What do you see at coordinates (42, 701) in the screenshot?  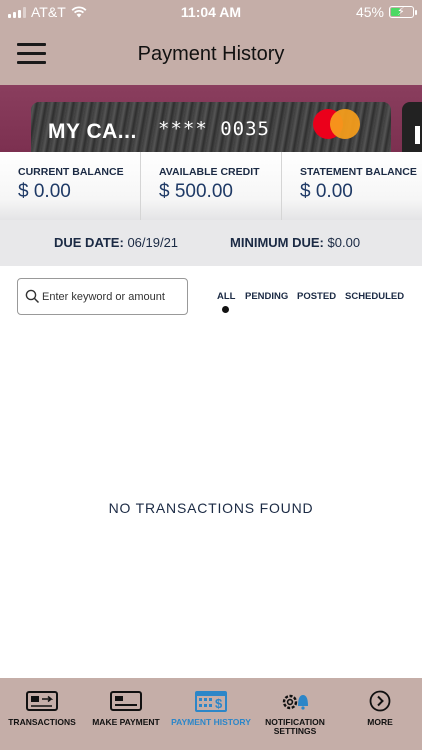 I see `transactions-icon` at bounding box center [42, 701].